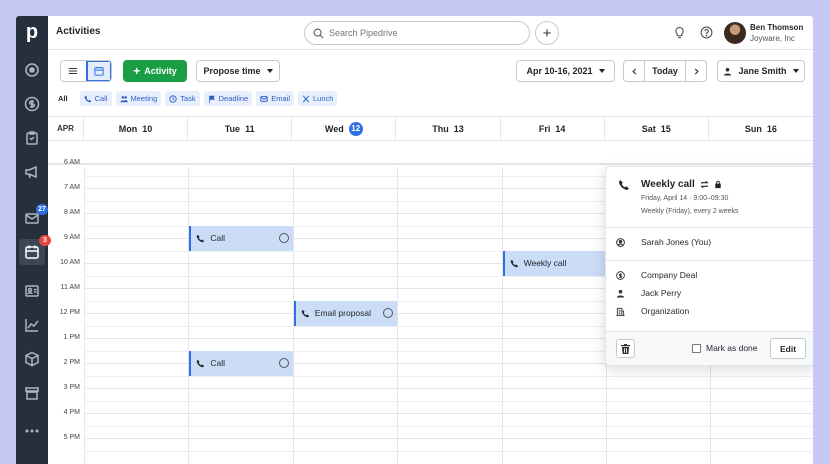  What do you see at coordinates (218, 238) in the screenshot?
I see `event-label: Call` at bounding box center [218, 238].